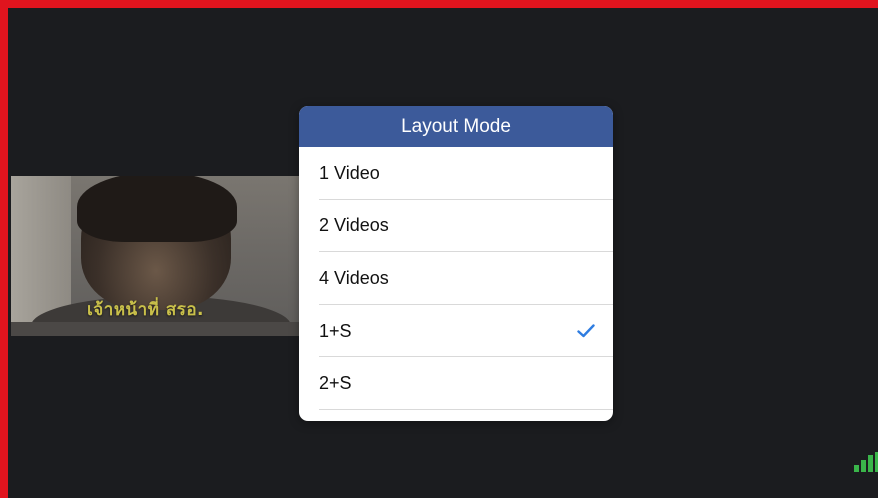  Describe the element at coordinates (335, 330) in the screenshot. I see `layout-option-label: 1+S` at that location.